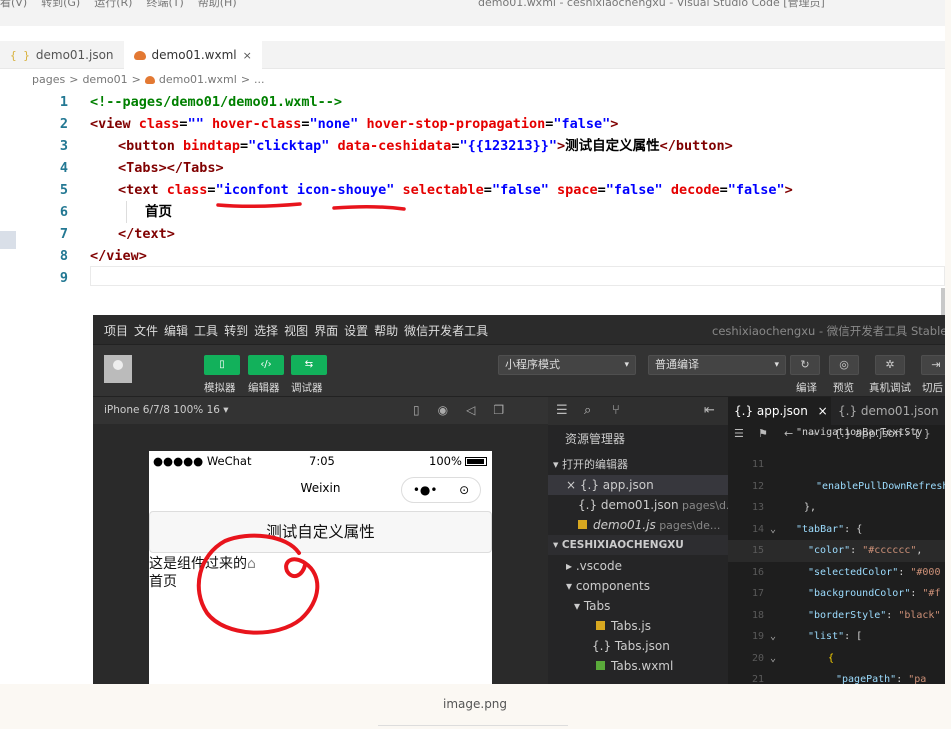 The width and height of the screenshot is (951, 729). I want to click on bookmark-icon: ⚑, so click(763, 433).